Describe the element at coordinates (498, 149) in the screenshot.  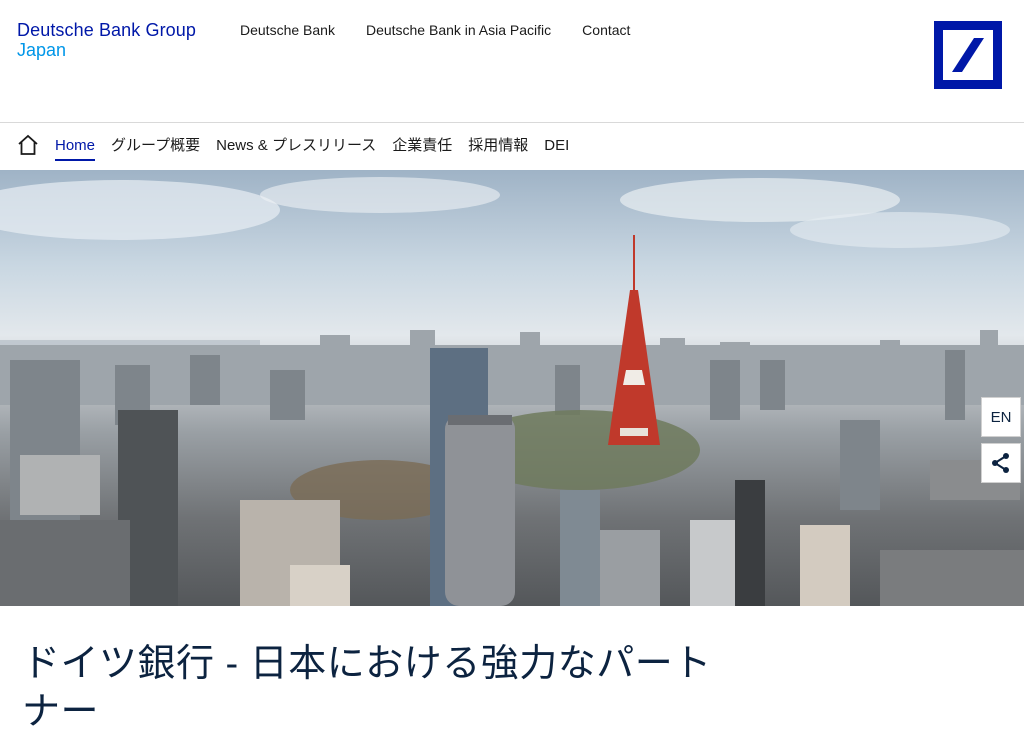
I see `nav-item-careers: 採用情報` at that location.